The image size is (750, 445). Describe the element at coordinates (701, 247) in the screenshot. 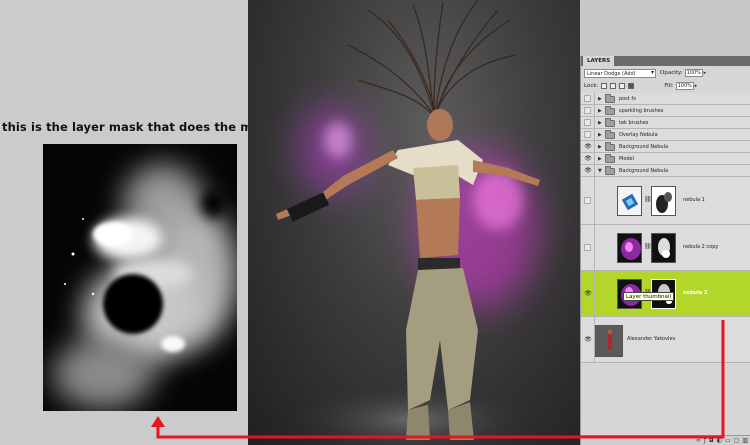

I see `layer-name: nebula 2 copy` at that location.